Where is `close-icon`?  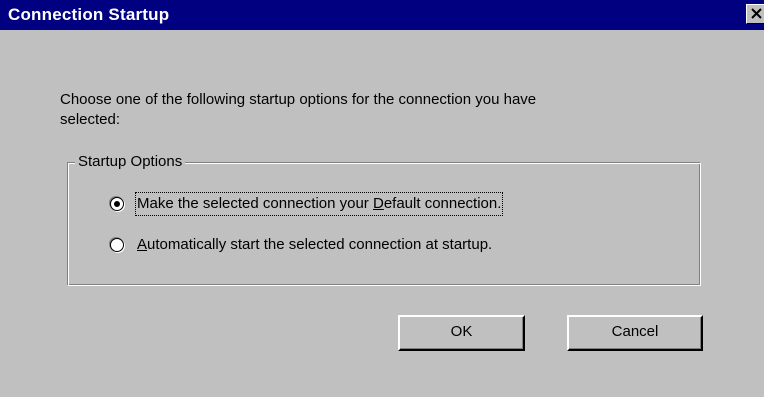 close-icon is located at coordinates (756, 13).